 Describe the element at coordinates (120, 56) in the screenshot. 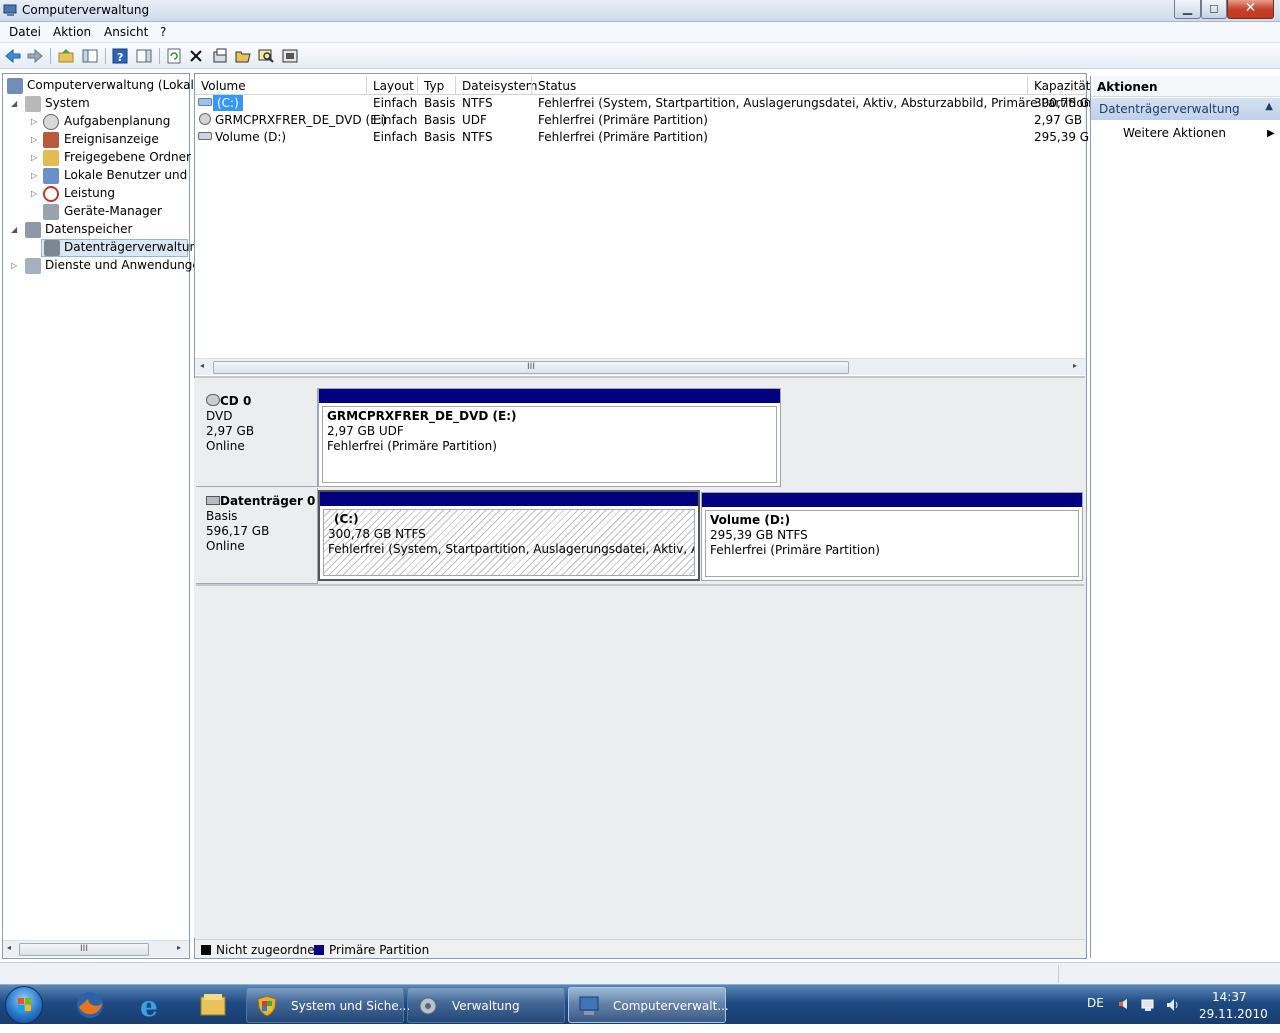

I see `help-icon: ?` at that location.